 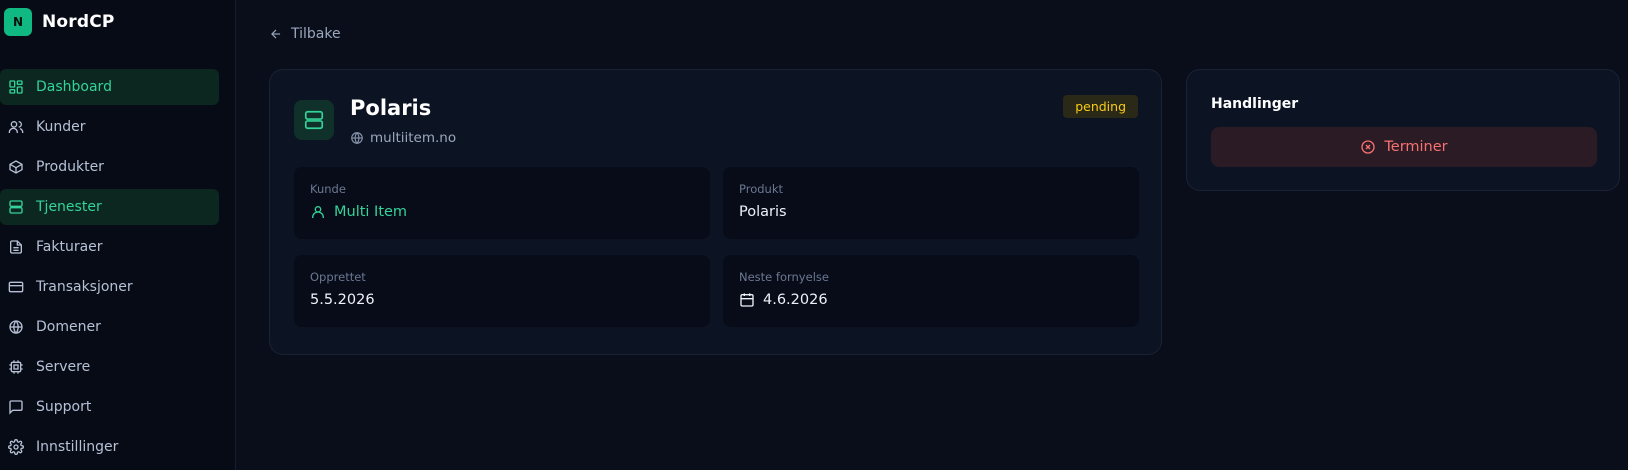 I want to click on service-domain: multiitem.no, so click(x=403, y=138).